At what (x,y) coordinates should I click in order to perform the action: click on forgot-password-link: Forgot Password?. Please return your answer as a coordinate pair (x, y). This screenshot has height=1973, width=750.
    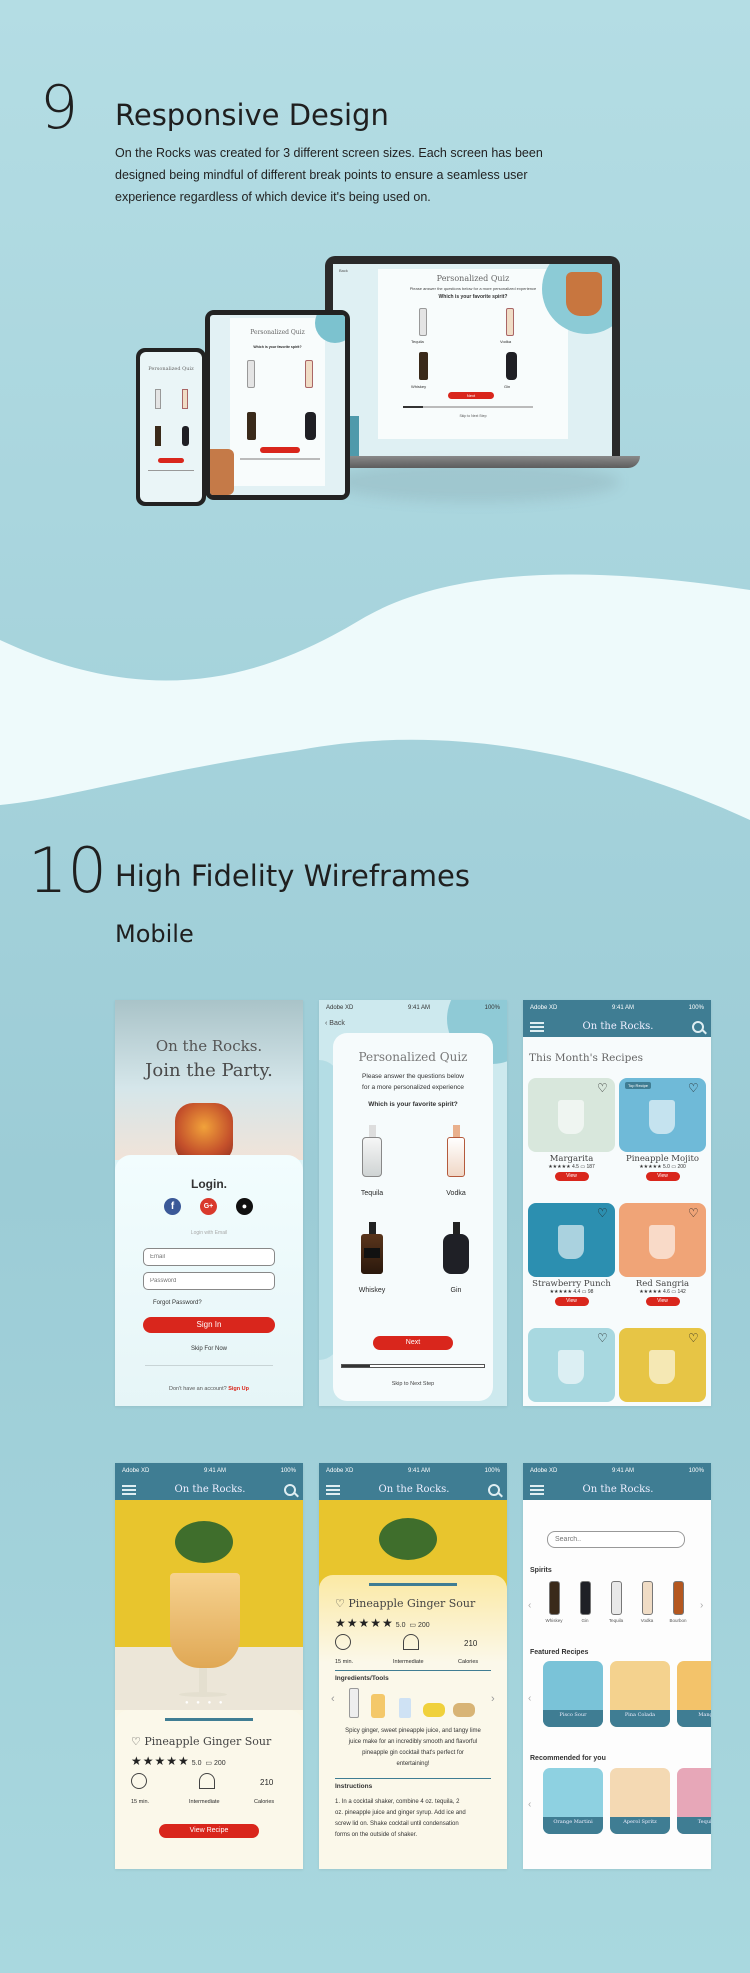
    Looking at the image, I should click on (177, 1303).